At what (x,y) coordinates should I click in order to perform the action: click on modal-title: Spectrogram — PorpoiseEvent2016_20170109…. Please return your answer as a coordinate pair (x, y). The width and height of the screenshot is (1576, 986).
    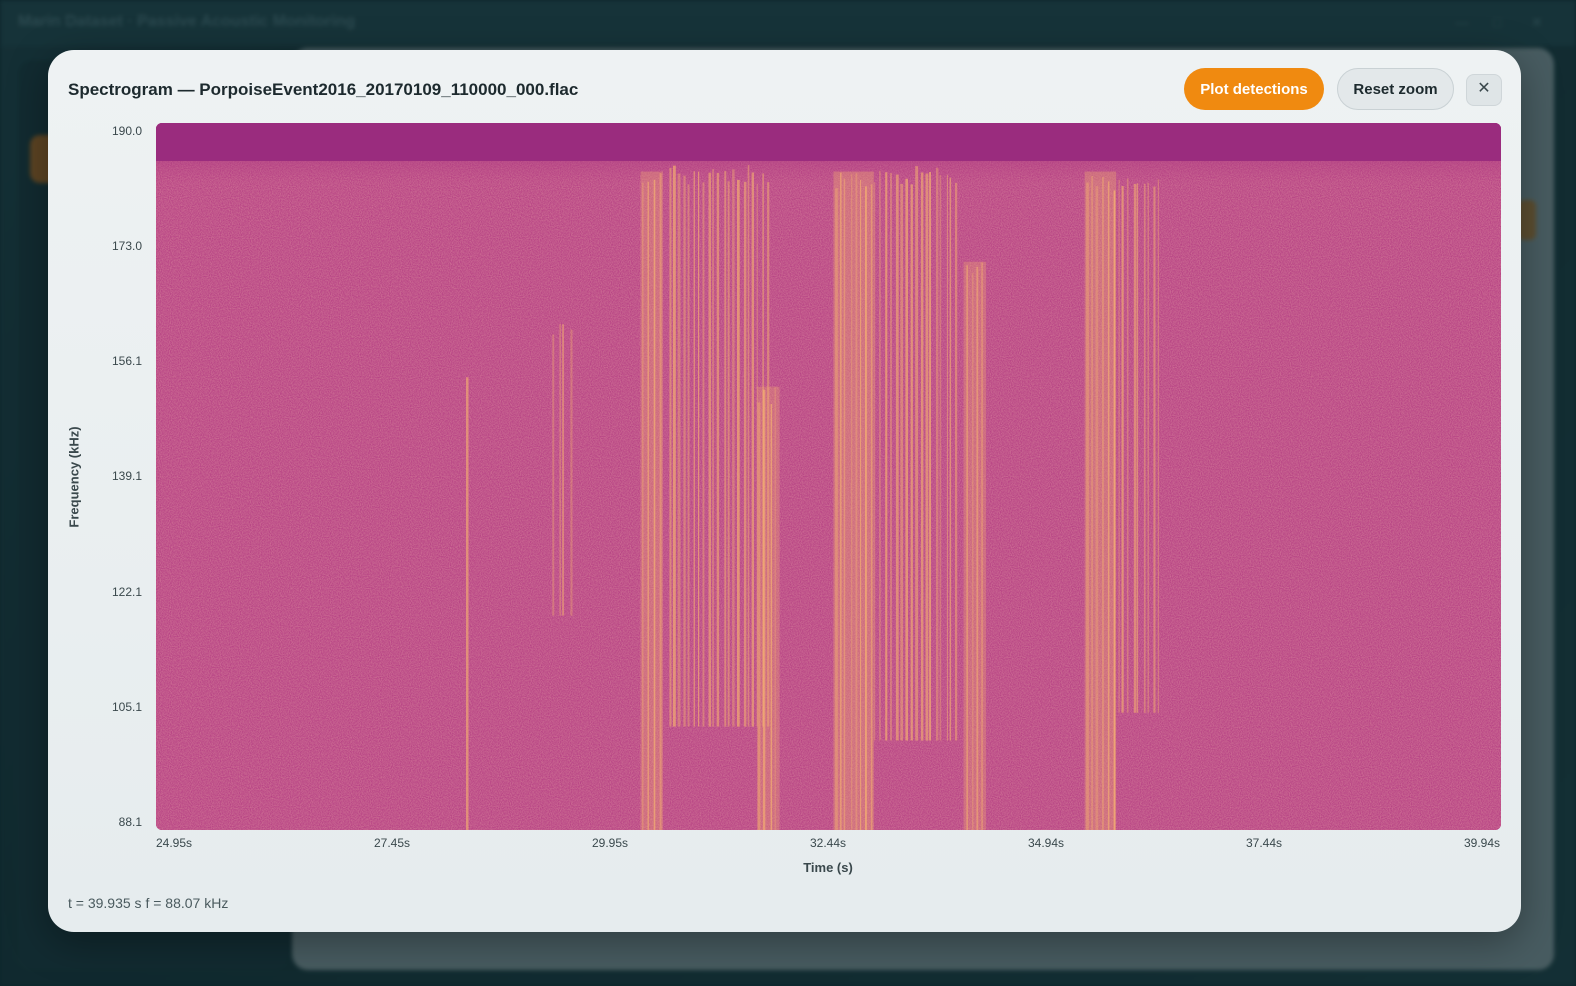
    Looking at the image, I should click on (323, 89).